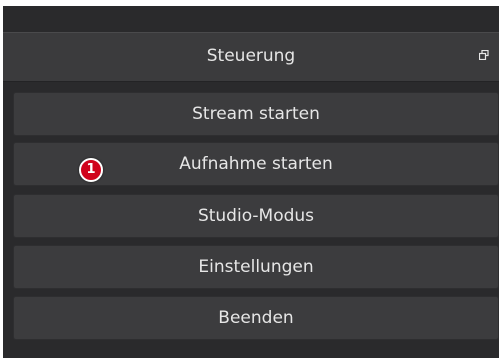 This screenshot has height=363, width=501. What do you see at coordinates (256, 318) in the screenshot?
I see `exit-button: Beenden` at bounding box center [256, 318].